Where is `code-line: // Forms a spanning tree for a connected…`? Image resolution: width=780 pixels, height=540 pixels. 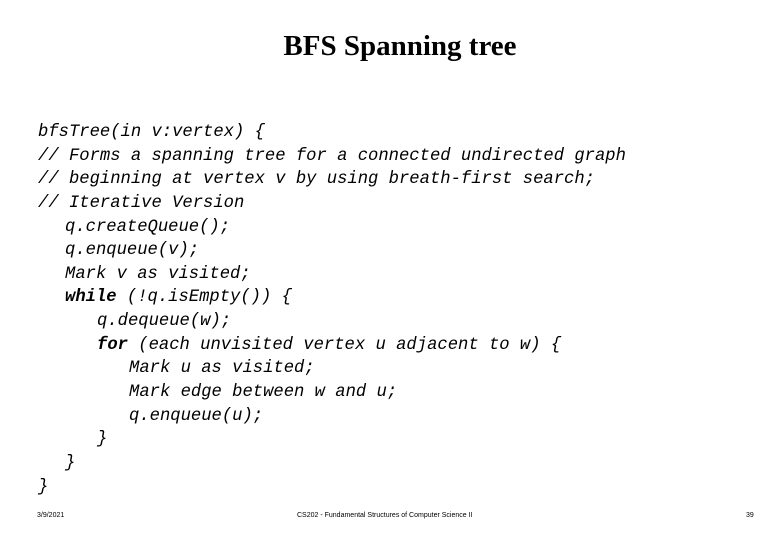
code-line: // Forms a spanning tree for a connected… is located at coordinates (332, 157).